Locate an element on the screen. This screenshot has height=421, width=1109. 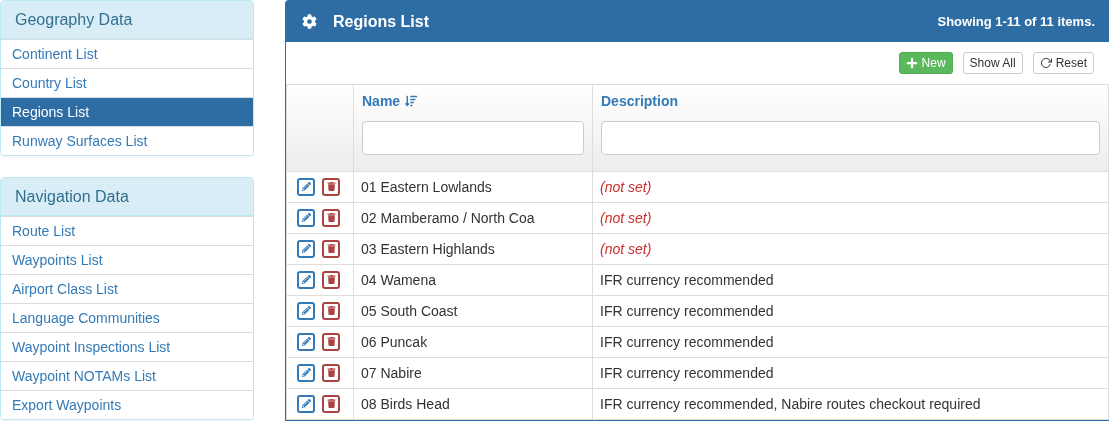
sidebar-item: Continent List is located at coordinates (127, 53).